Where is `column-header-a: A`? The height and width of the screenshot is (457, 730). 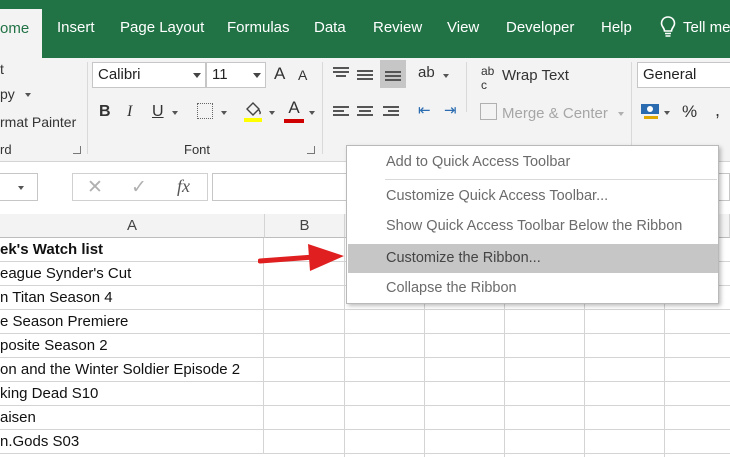 column-header-a: A is located at coordinates (132, 226).